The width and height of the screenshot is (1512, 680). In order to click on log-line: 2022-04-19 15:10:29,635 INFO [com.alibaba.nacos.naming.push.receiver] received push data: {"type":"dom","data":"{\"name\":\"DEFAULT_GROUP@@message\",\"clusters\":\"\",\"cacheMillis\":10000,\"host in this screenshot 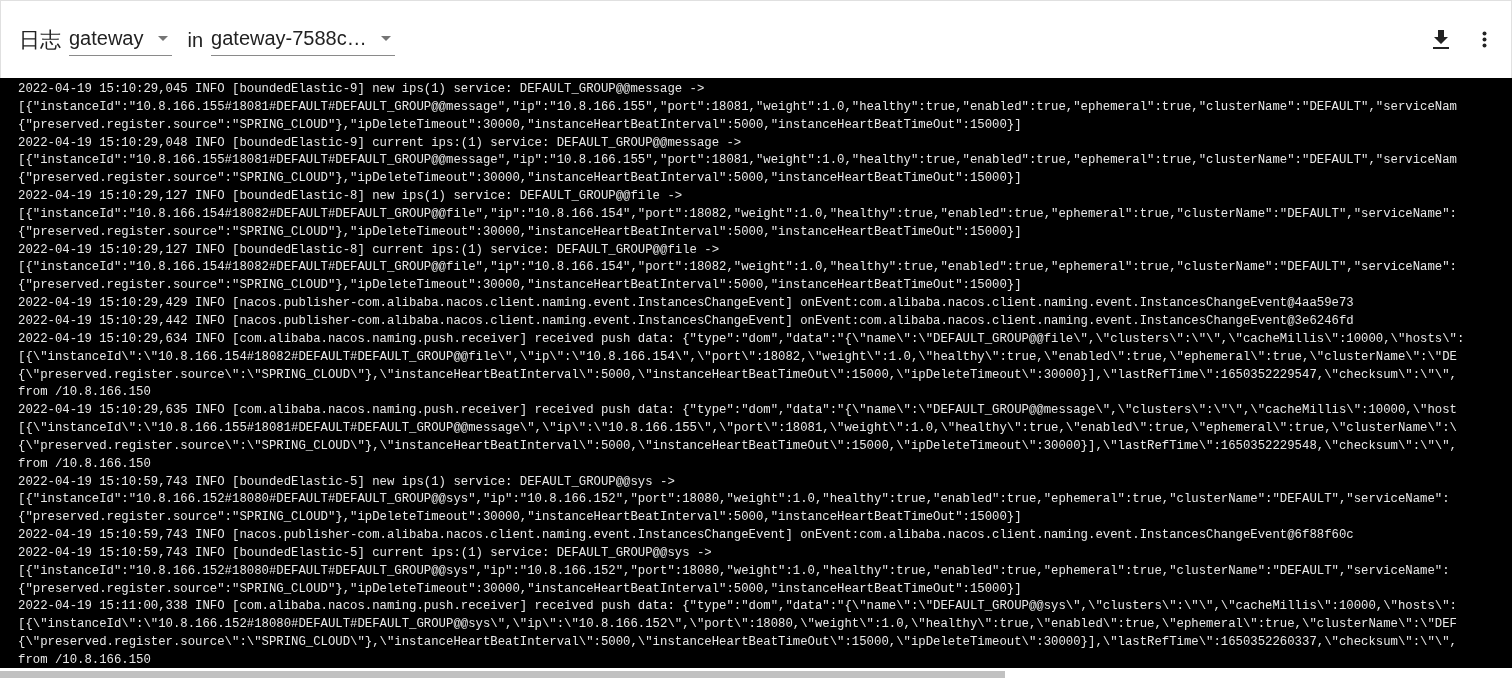, I will do `click(738, 411)`.